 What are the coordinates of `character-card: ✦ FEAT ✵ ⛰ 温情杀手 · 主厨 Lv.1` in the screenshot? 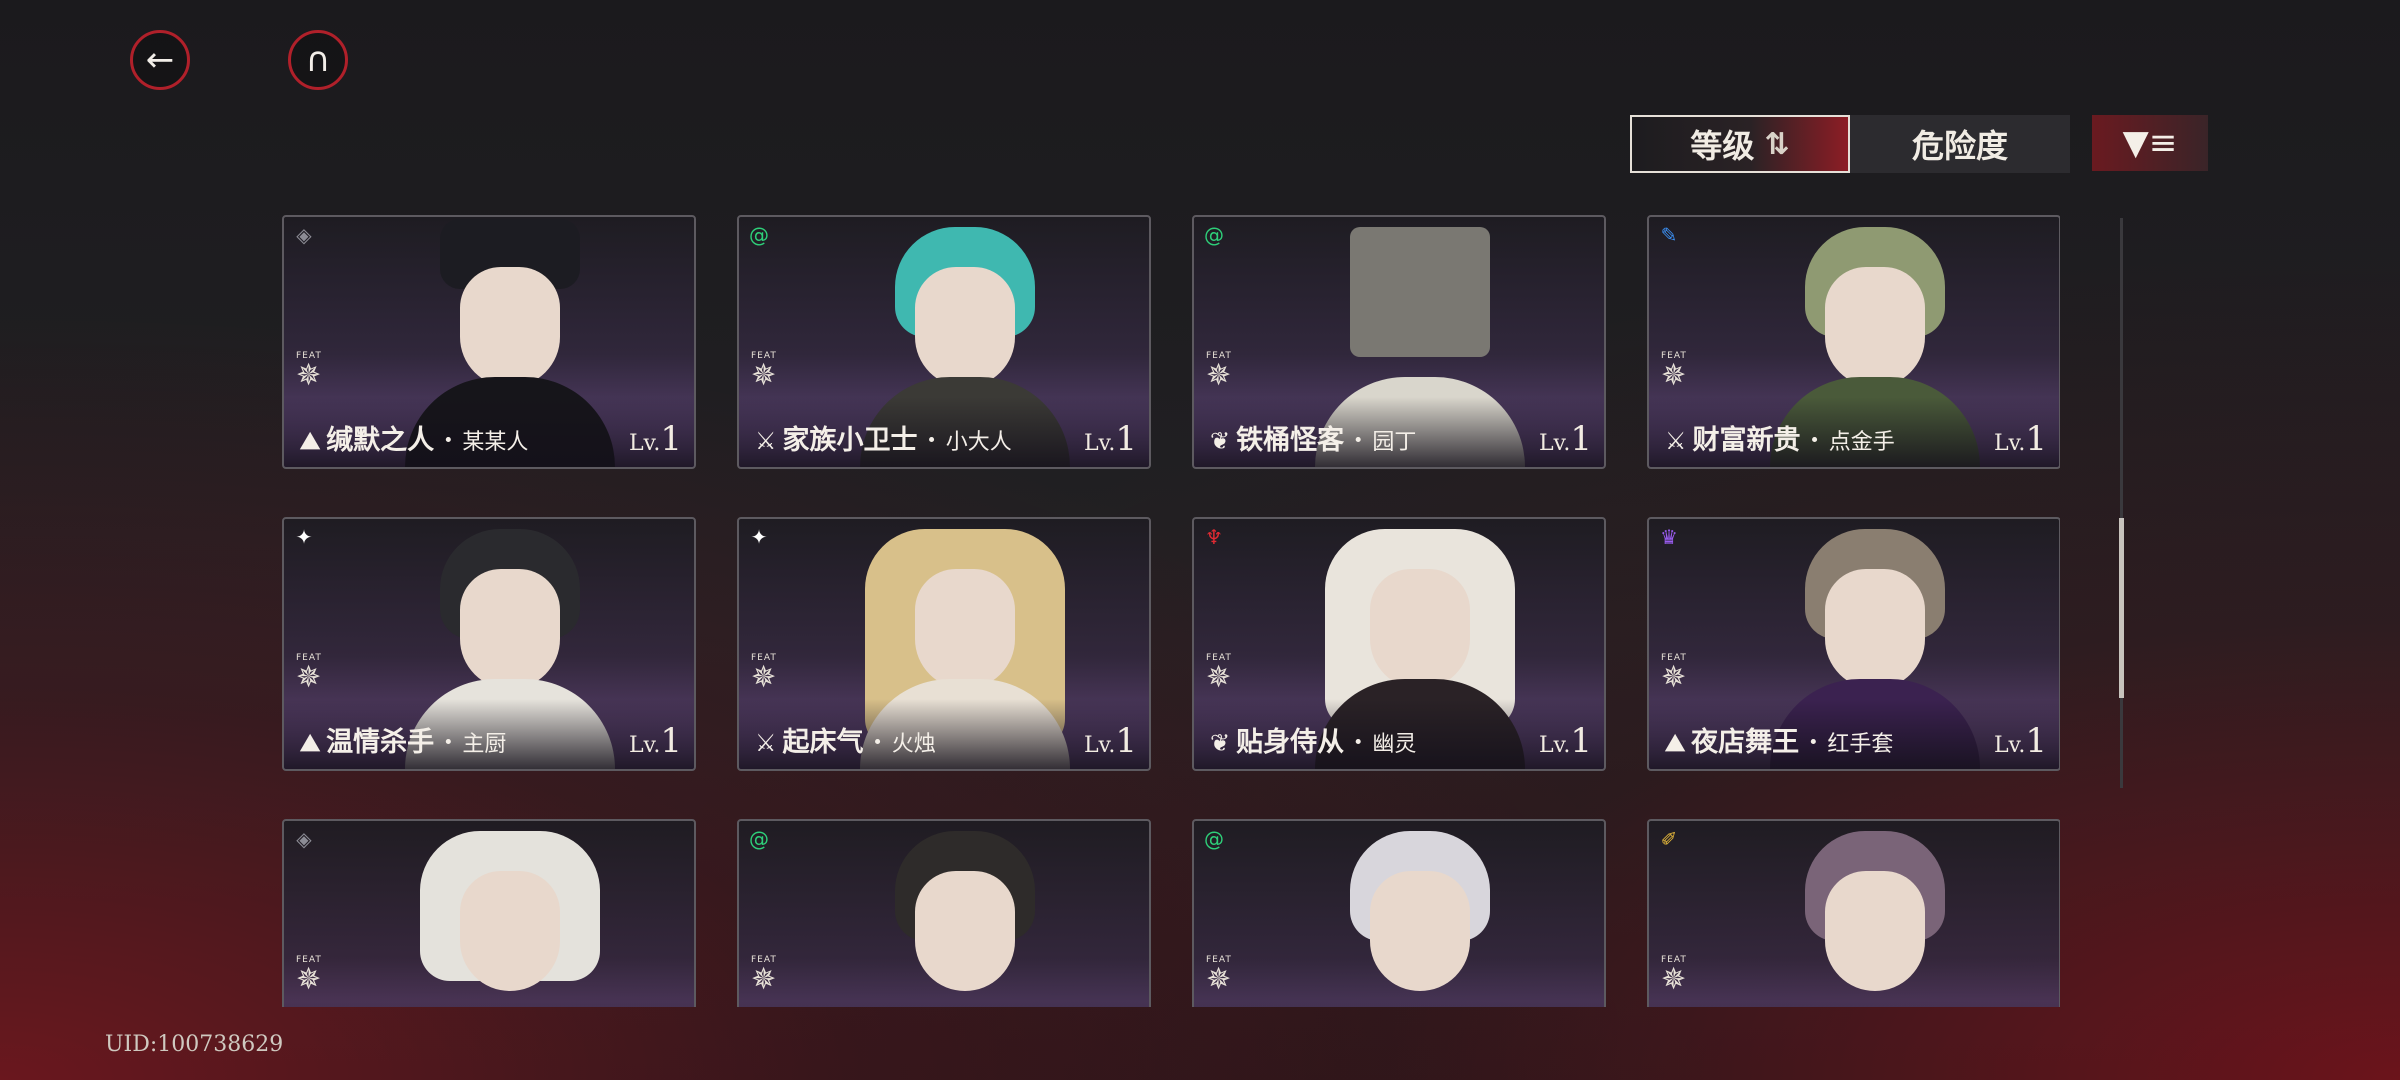 It's located at (489, 644).